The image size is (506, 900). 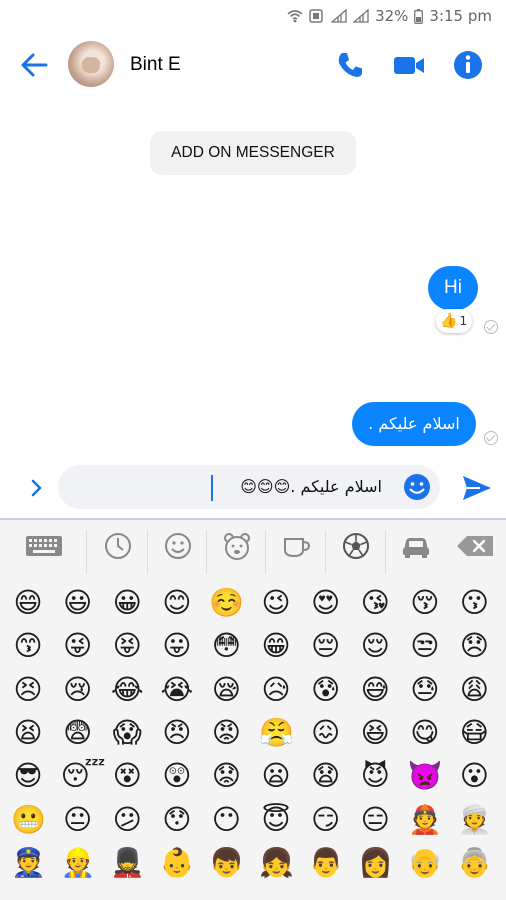 What do you see at coordinates (409, 65) in the screenshot?
I see `video-call-button` at bounding box center [409, 65].